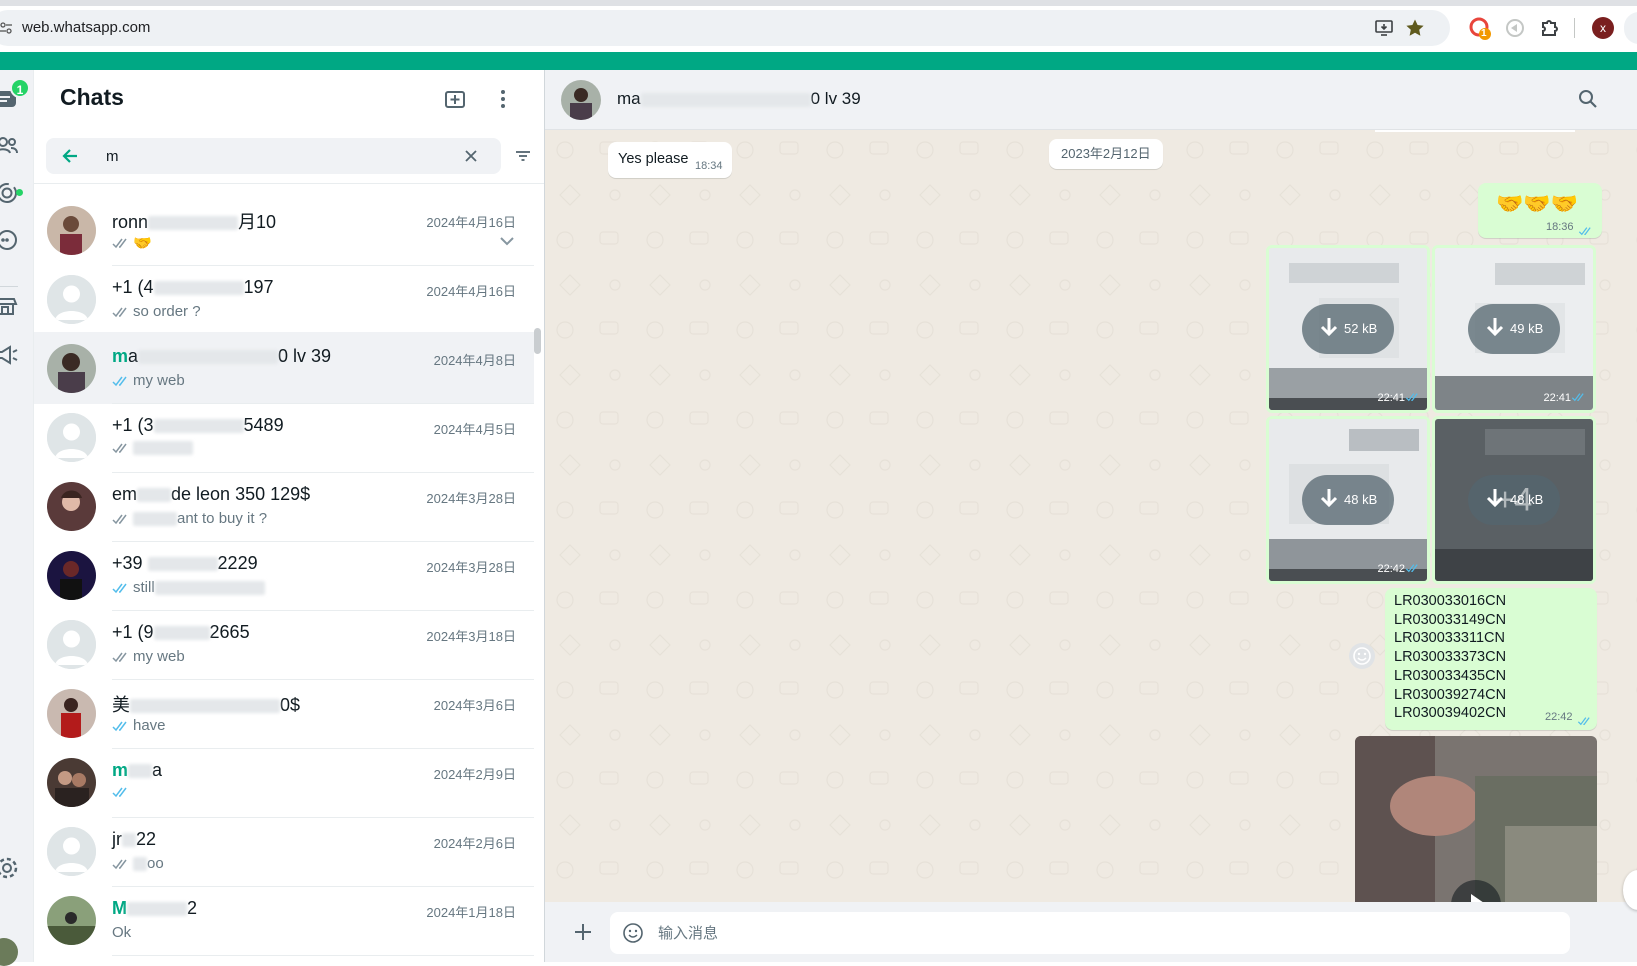 The height and width of the screenshot is (966, 1637). I want to click on chat-name: ma, so click(137, 770).